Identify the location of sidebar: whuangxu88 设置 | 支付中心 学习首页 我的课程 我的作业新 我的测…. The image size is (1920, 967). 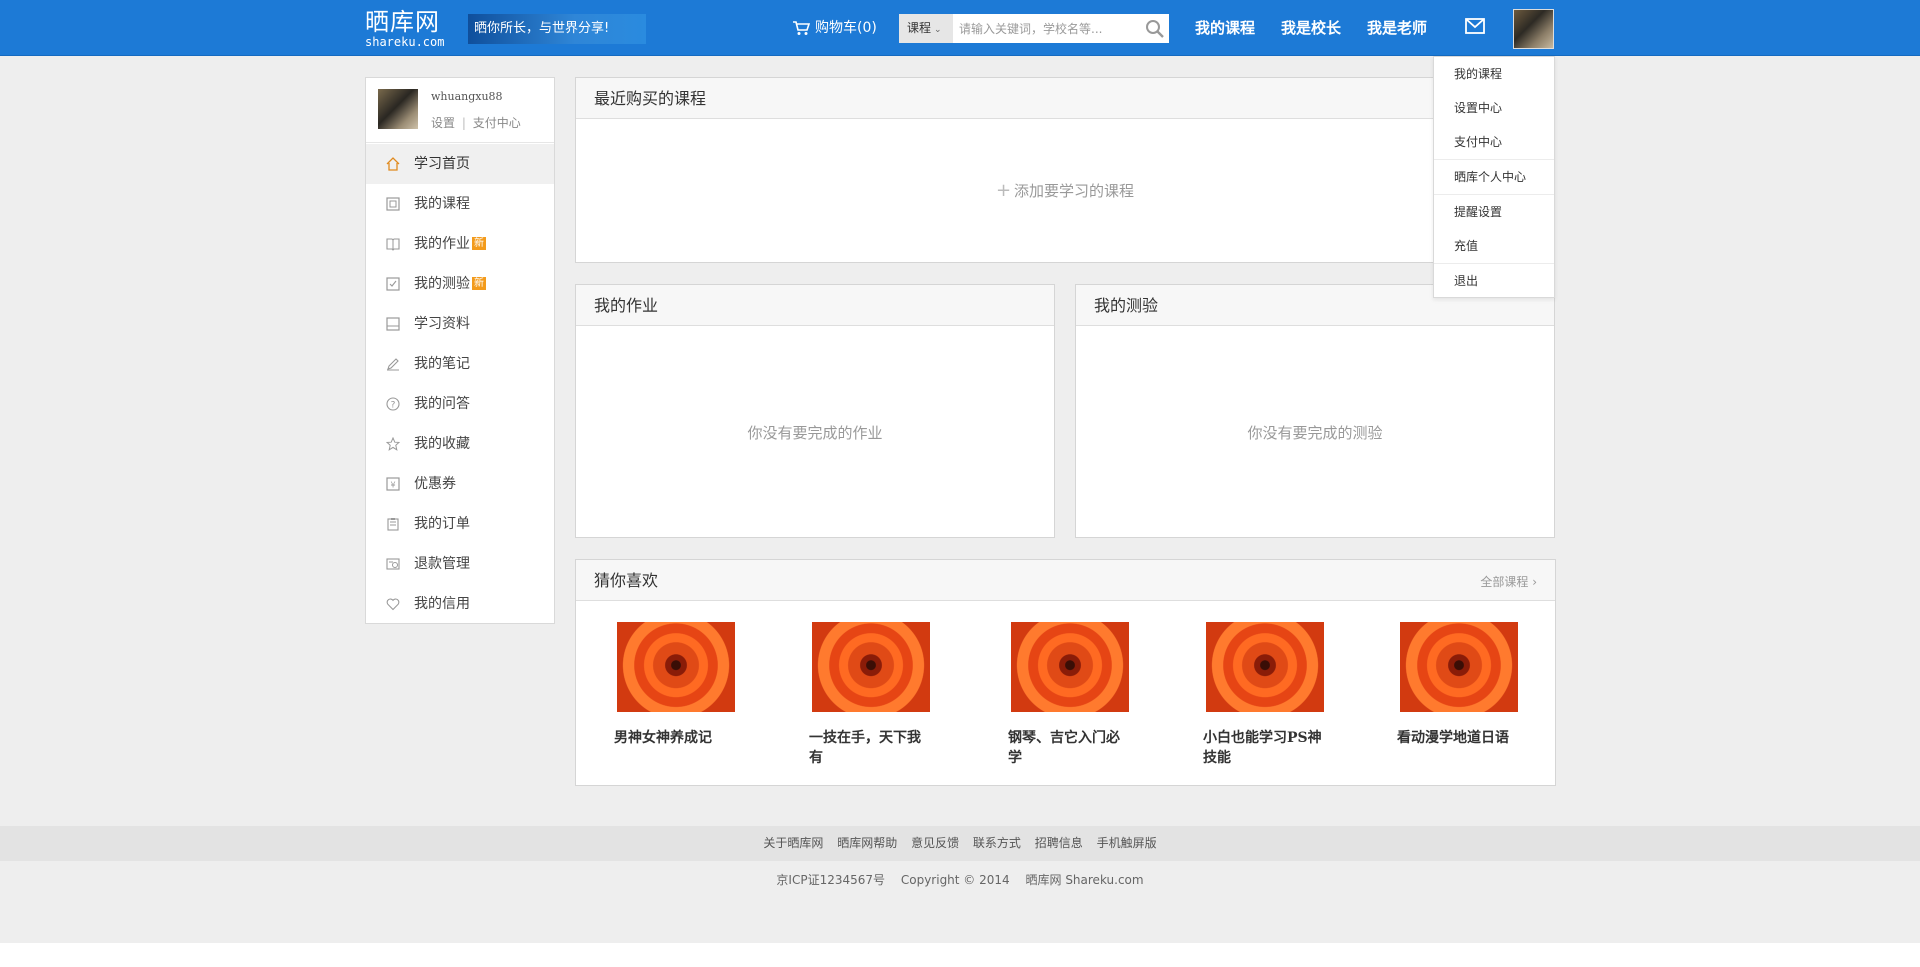
(460, 350).